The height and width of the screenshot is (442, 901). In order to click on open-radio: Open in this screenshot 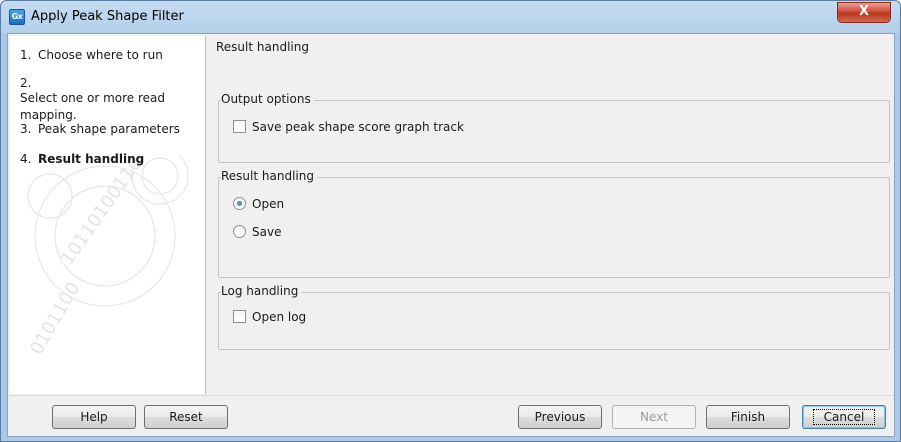, I will do `click(258, 204)`.